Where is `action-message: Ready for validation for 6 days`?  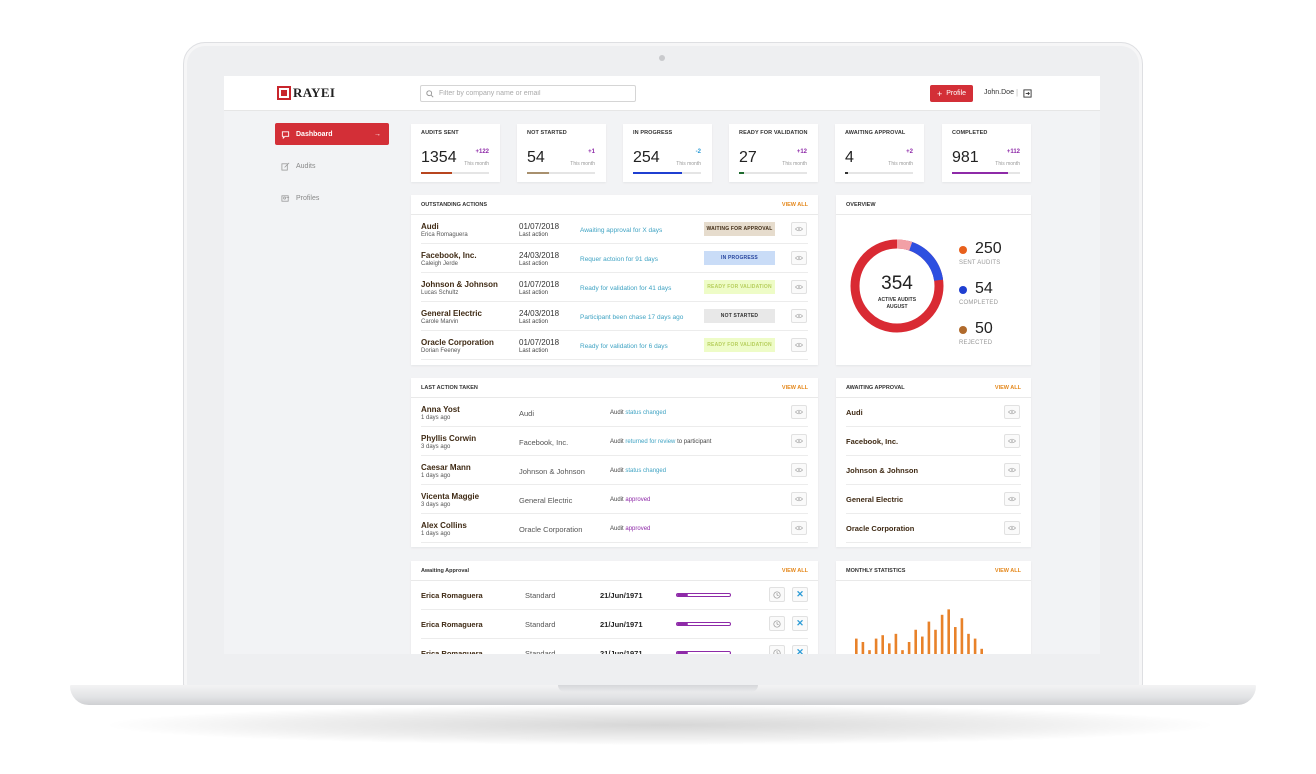
action-message: Ready for validation for 6 days is located at coordinates (624, 346).